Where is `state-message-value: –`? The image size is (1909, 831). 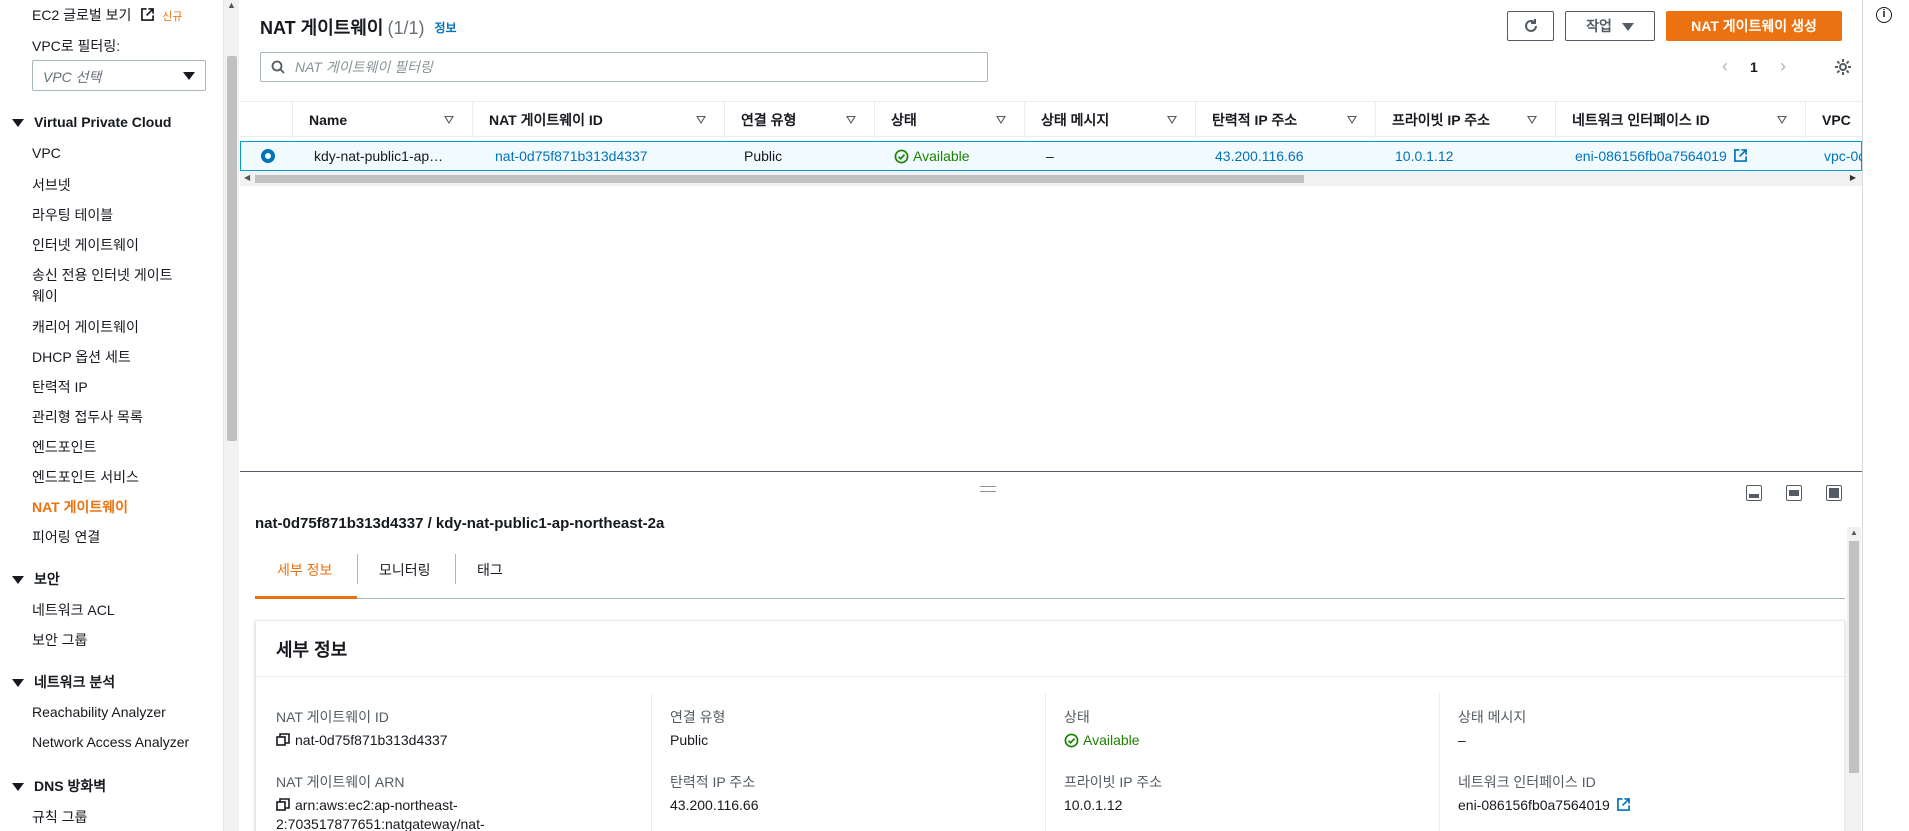 state-message-value: – is located at coordinates (1462, 740).